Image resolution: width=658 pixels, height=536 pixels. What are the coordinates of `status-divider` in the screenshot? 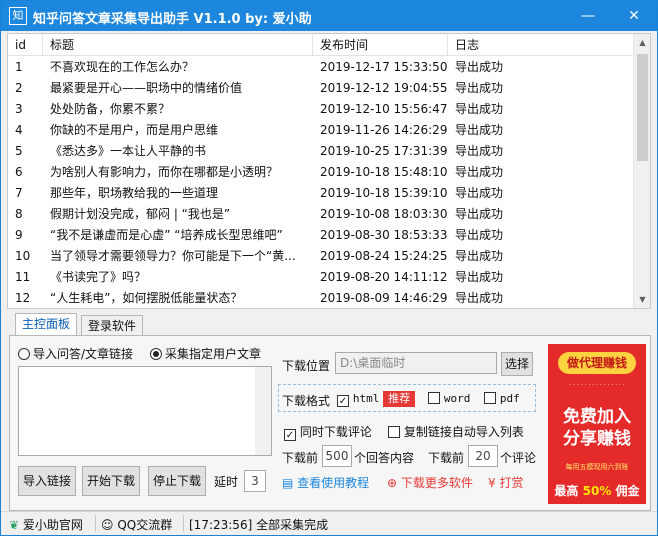 It's located at (183, 523).